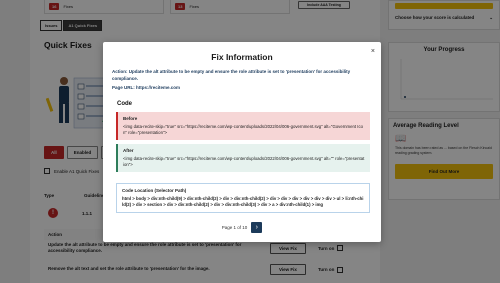 This screenshot has width=500, height=283. Describe the element at coordinates (146, 87) in the screenshot. I see `page-url: Page URL: https://reciteme.com` at that location.